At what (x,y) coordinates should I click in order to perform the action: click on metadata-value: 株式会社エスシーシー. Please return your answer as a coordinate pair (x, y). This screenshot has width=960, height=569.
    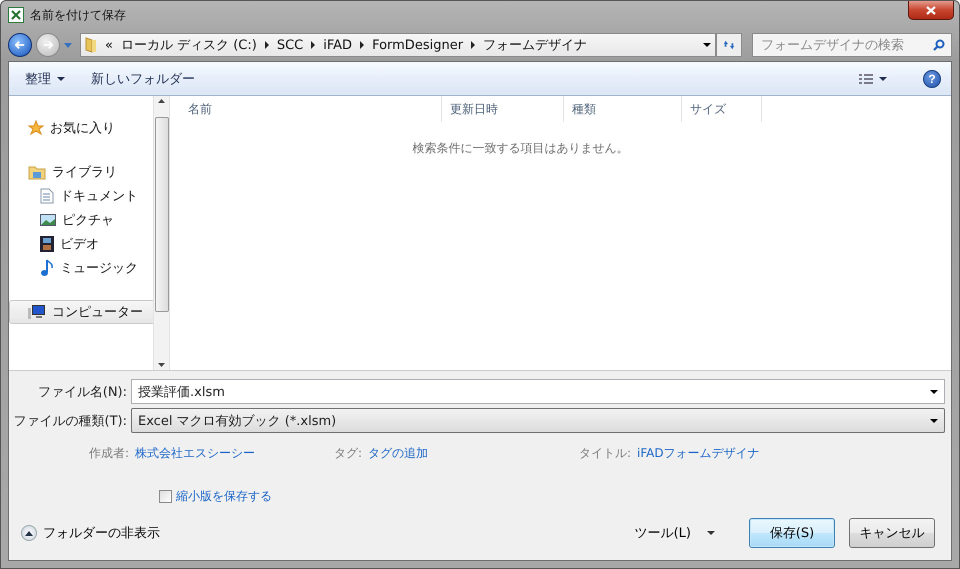
    Looking at the image, I should click on (195, 453).